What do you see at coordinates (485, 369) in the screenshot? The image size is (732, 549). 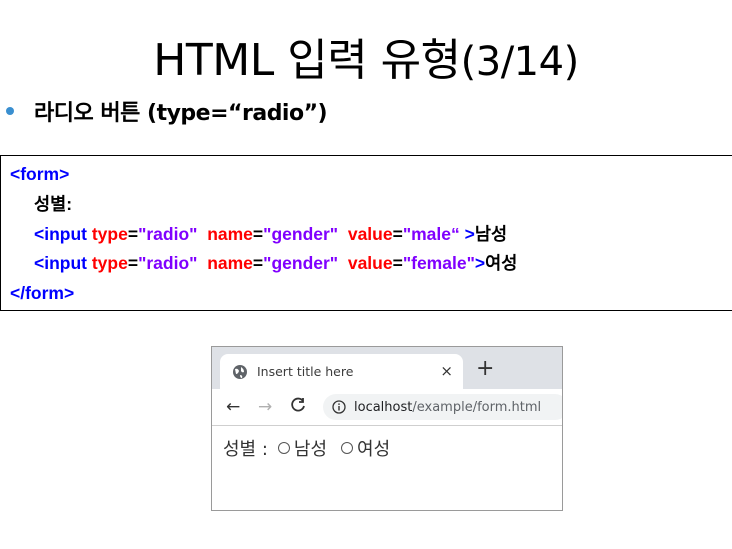 I see `new-tab-icon: +` at bounding box center [485, 369].